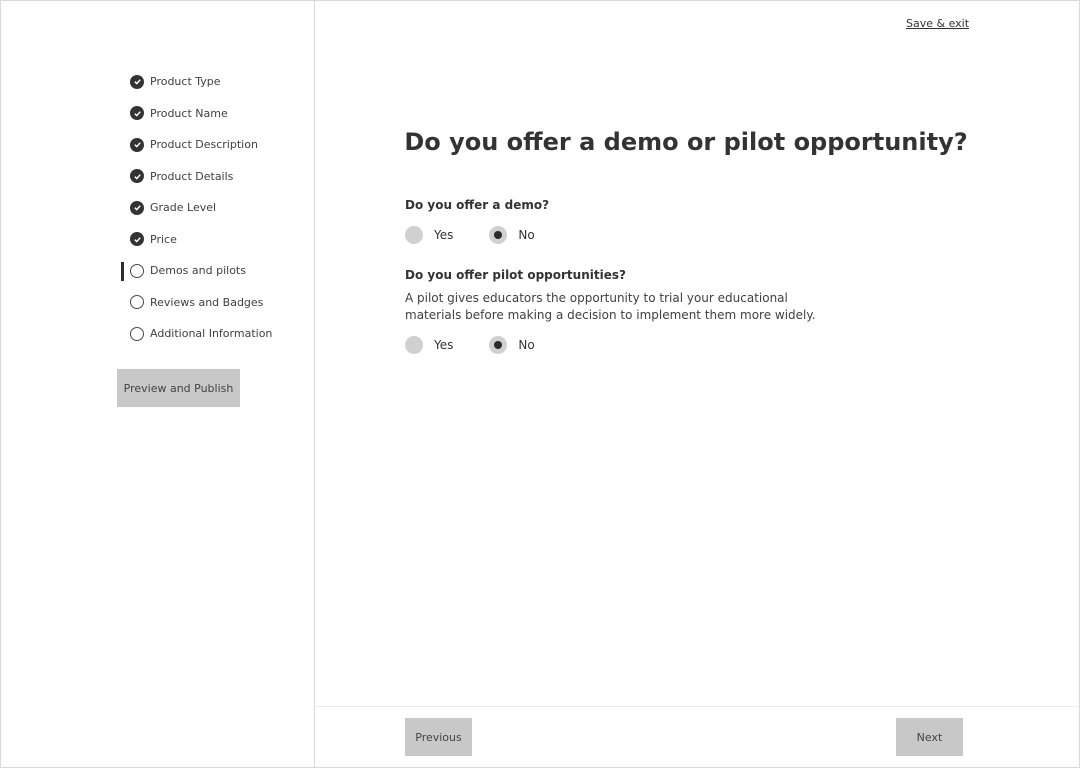  Describe the element at coordinates (477, 205) in the screenshot. I see `demo-question-label: Do you offer a demo?` at that location.